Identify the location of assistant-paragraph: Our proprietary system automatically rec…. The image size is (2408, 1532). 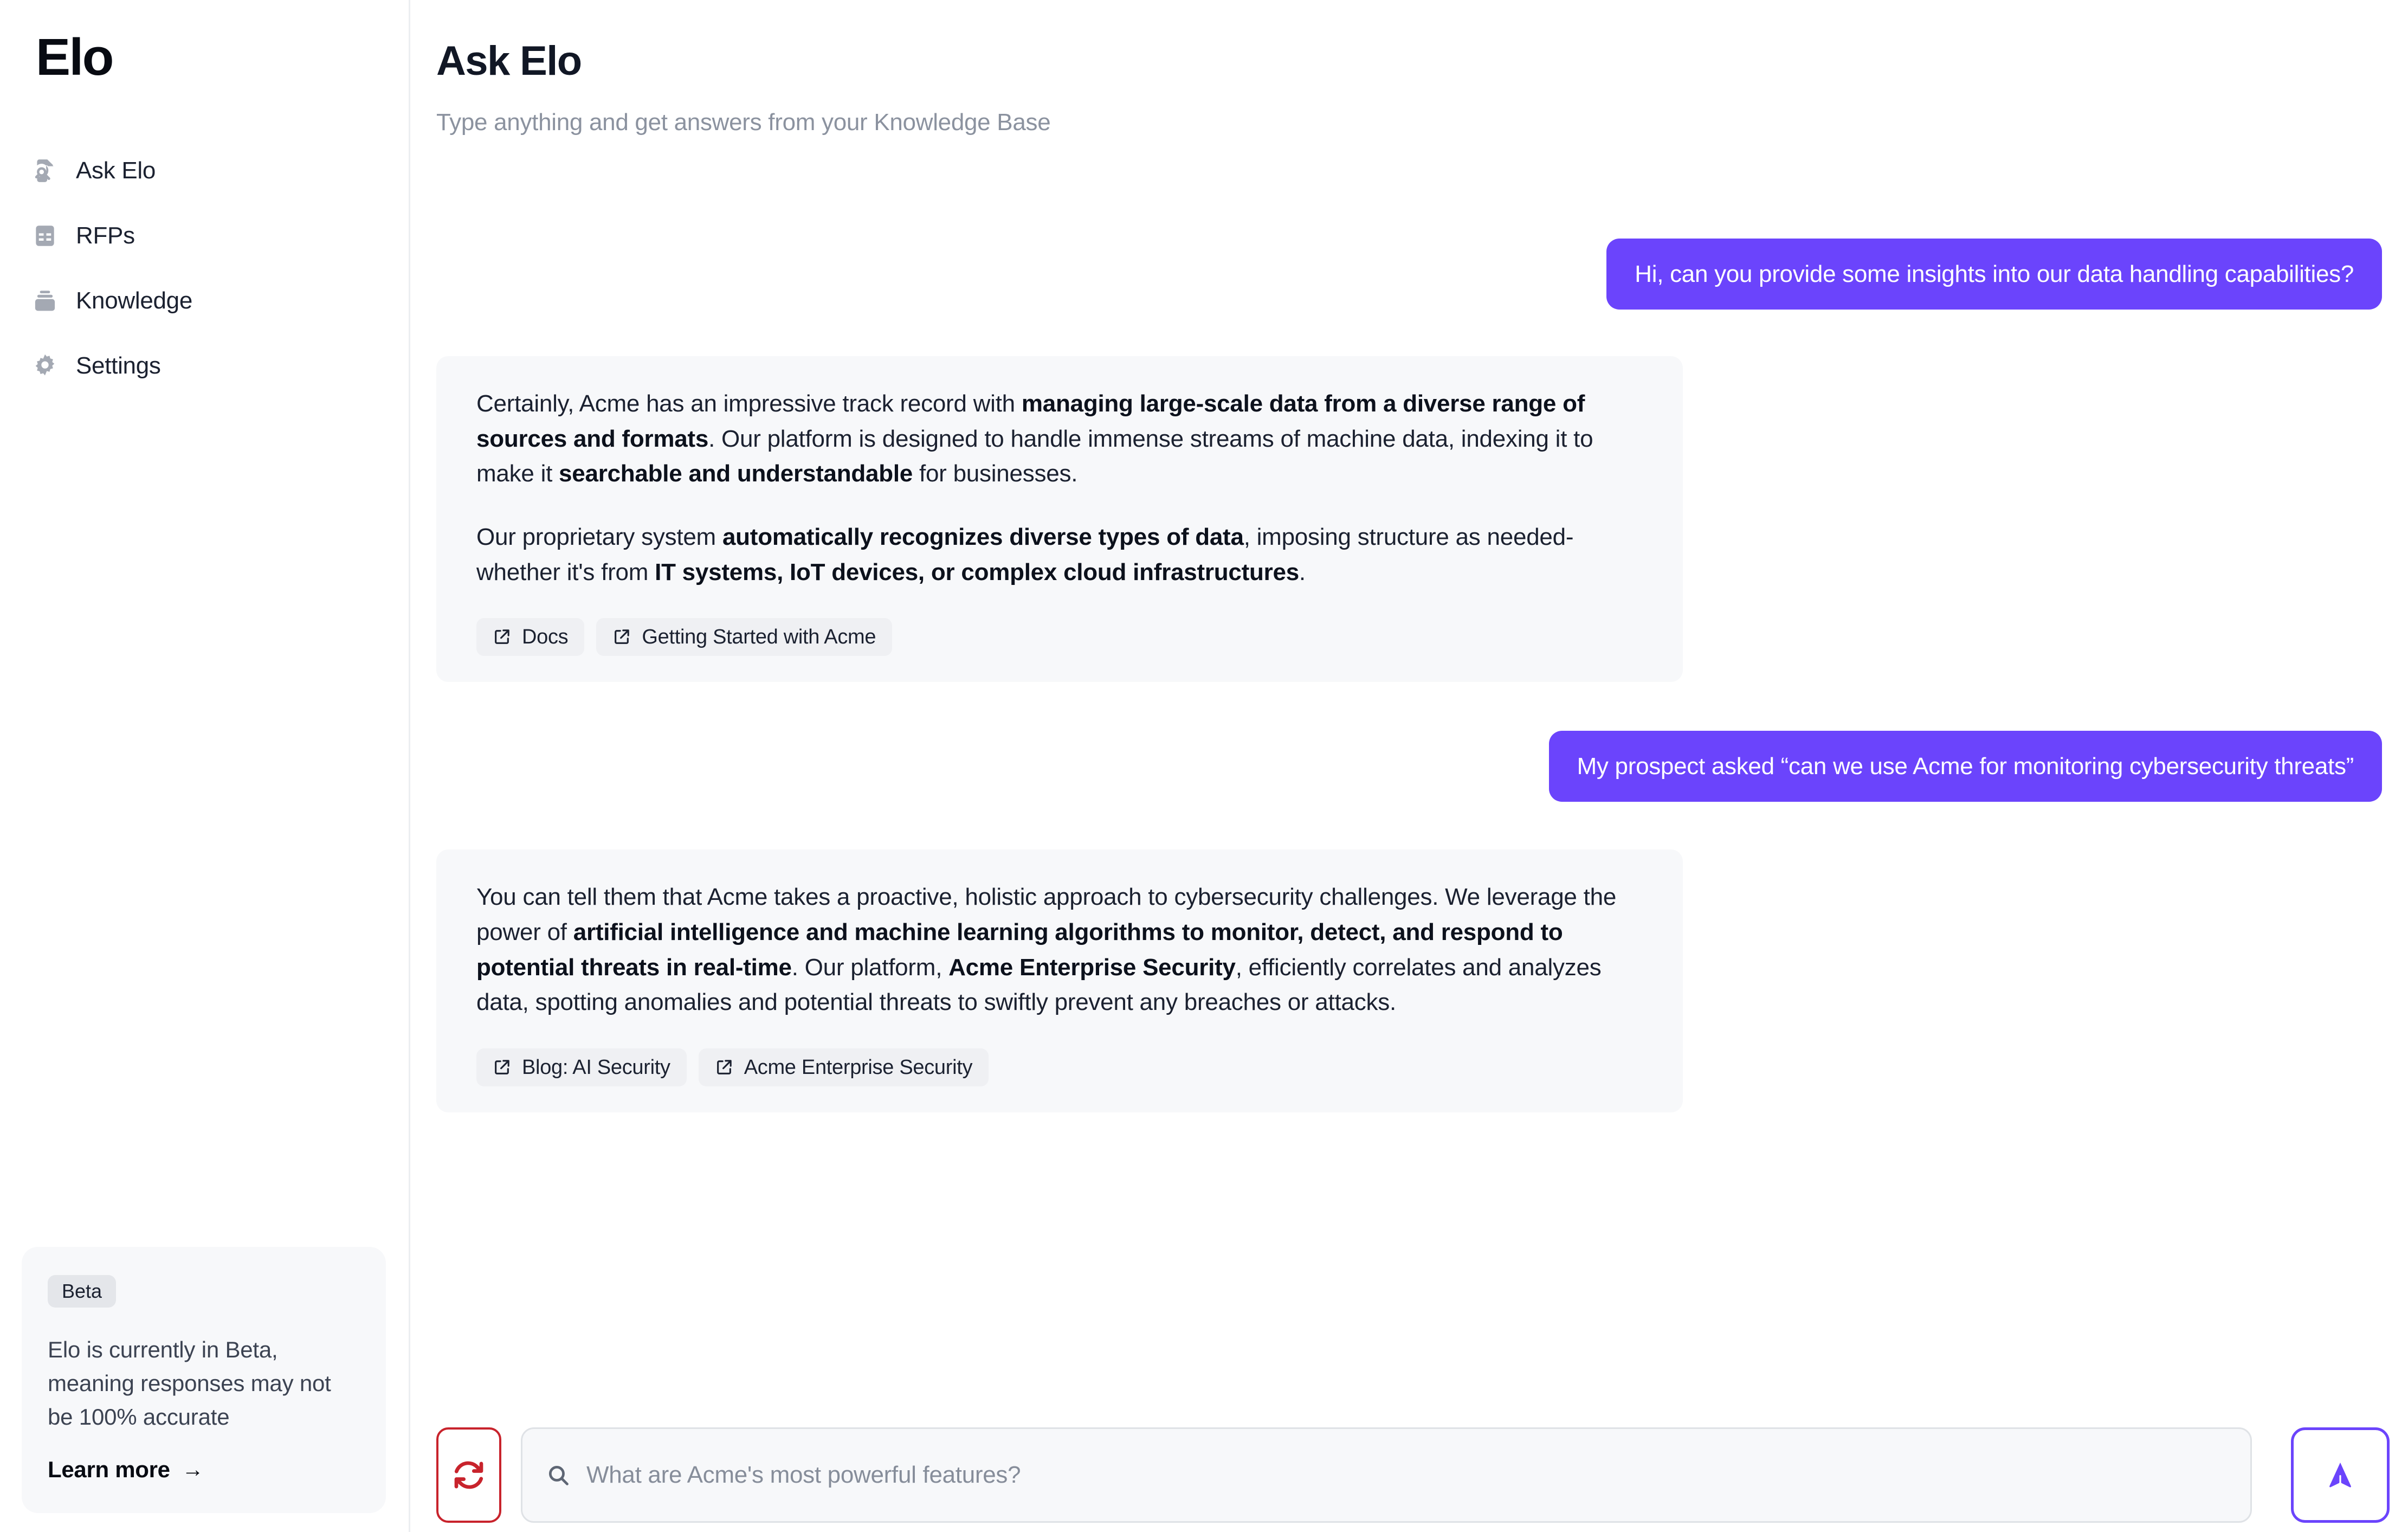
(1059, 555).